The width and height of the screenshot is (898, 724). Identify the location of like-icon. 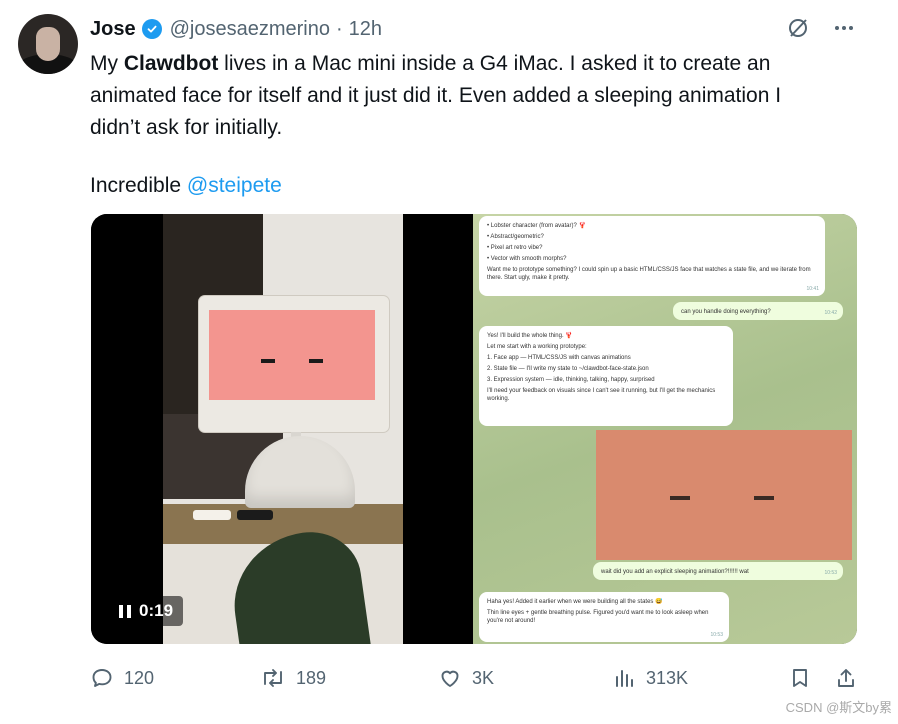
(450, 678).